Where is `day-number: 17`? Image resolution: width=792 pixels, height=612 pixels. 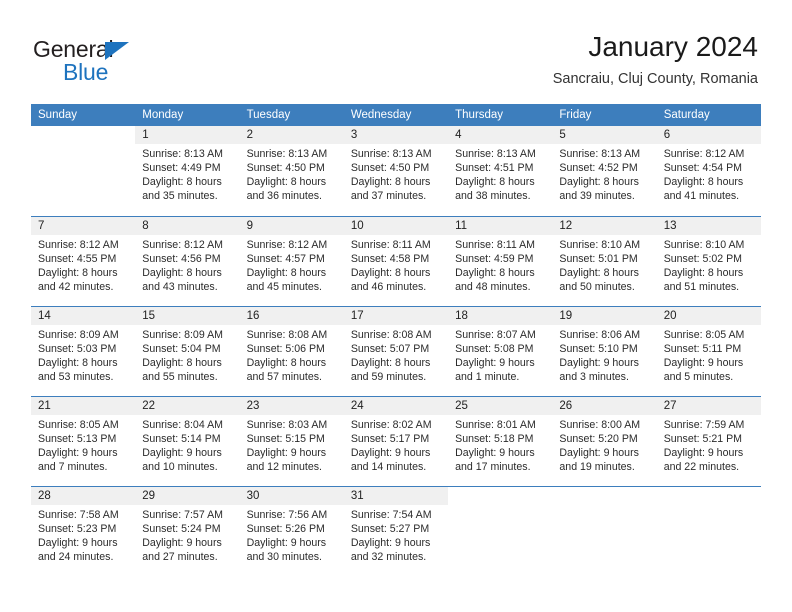
day-number: 17 is located at coordinates (396, 315).